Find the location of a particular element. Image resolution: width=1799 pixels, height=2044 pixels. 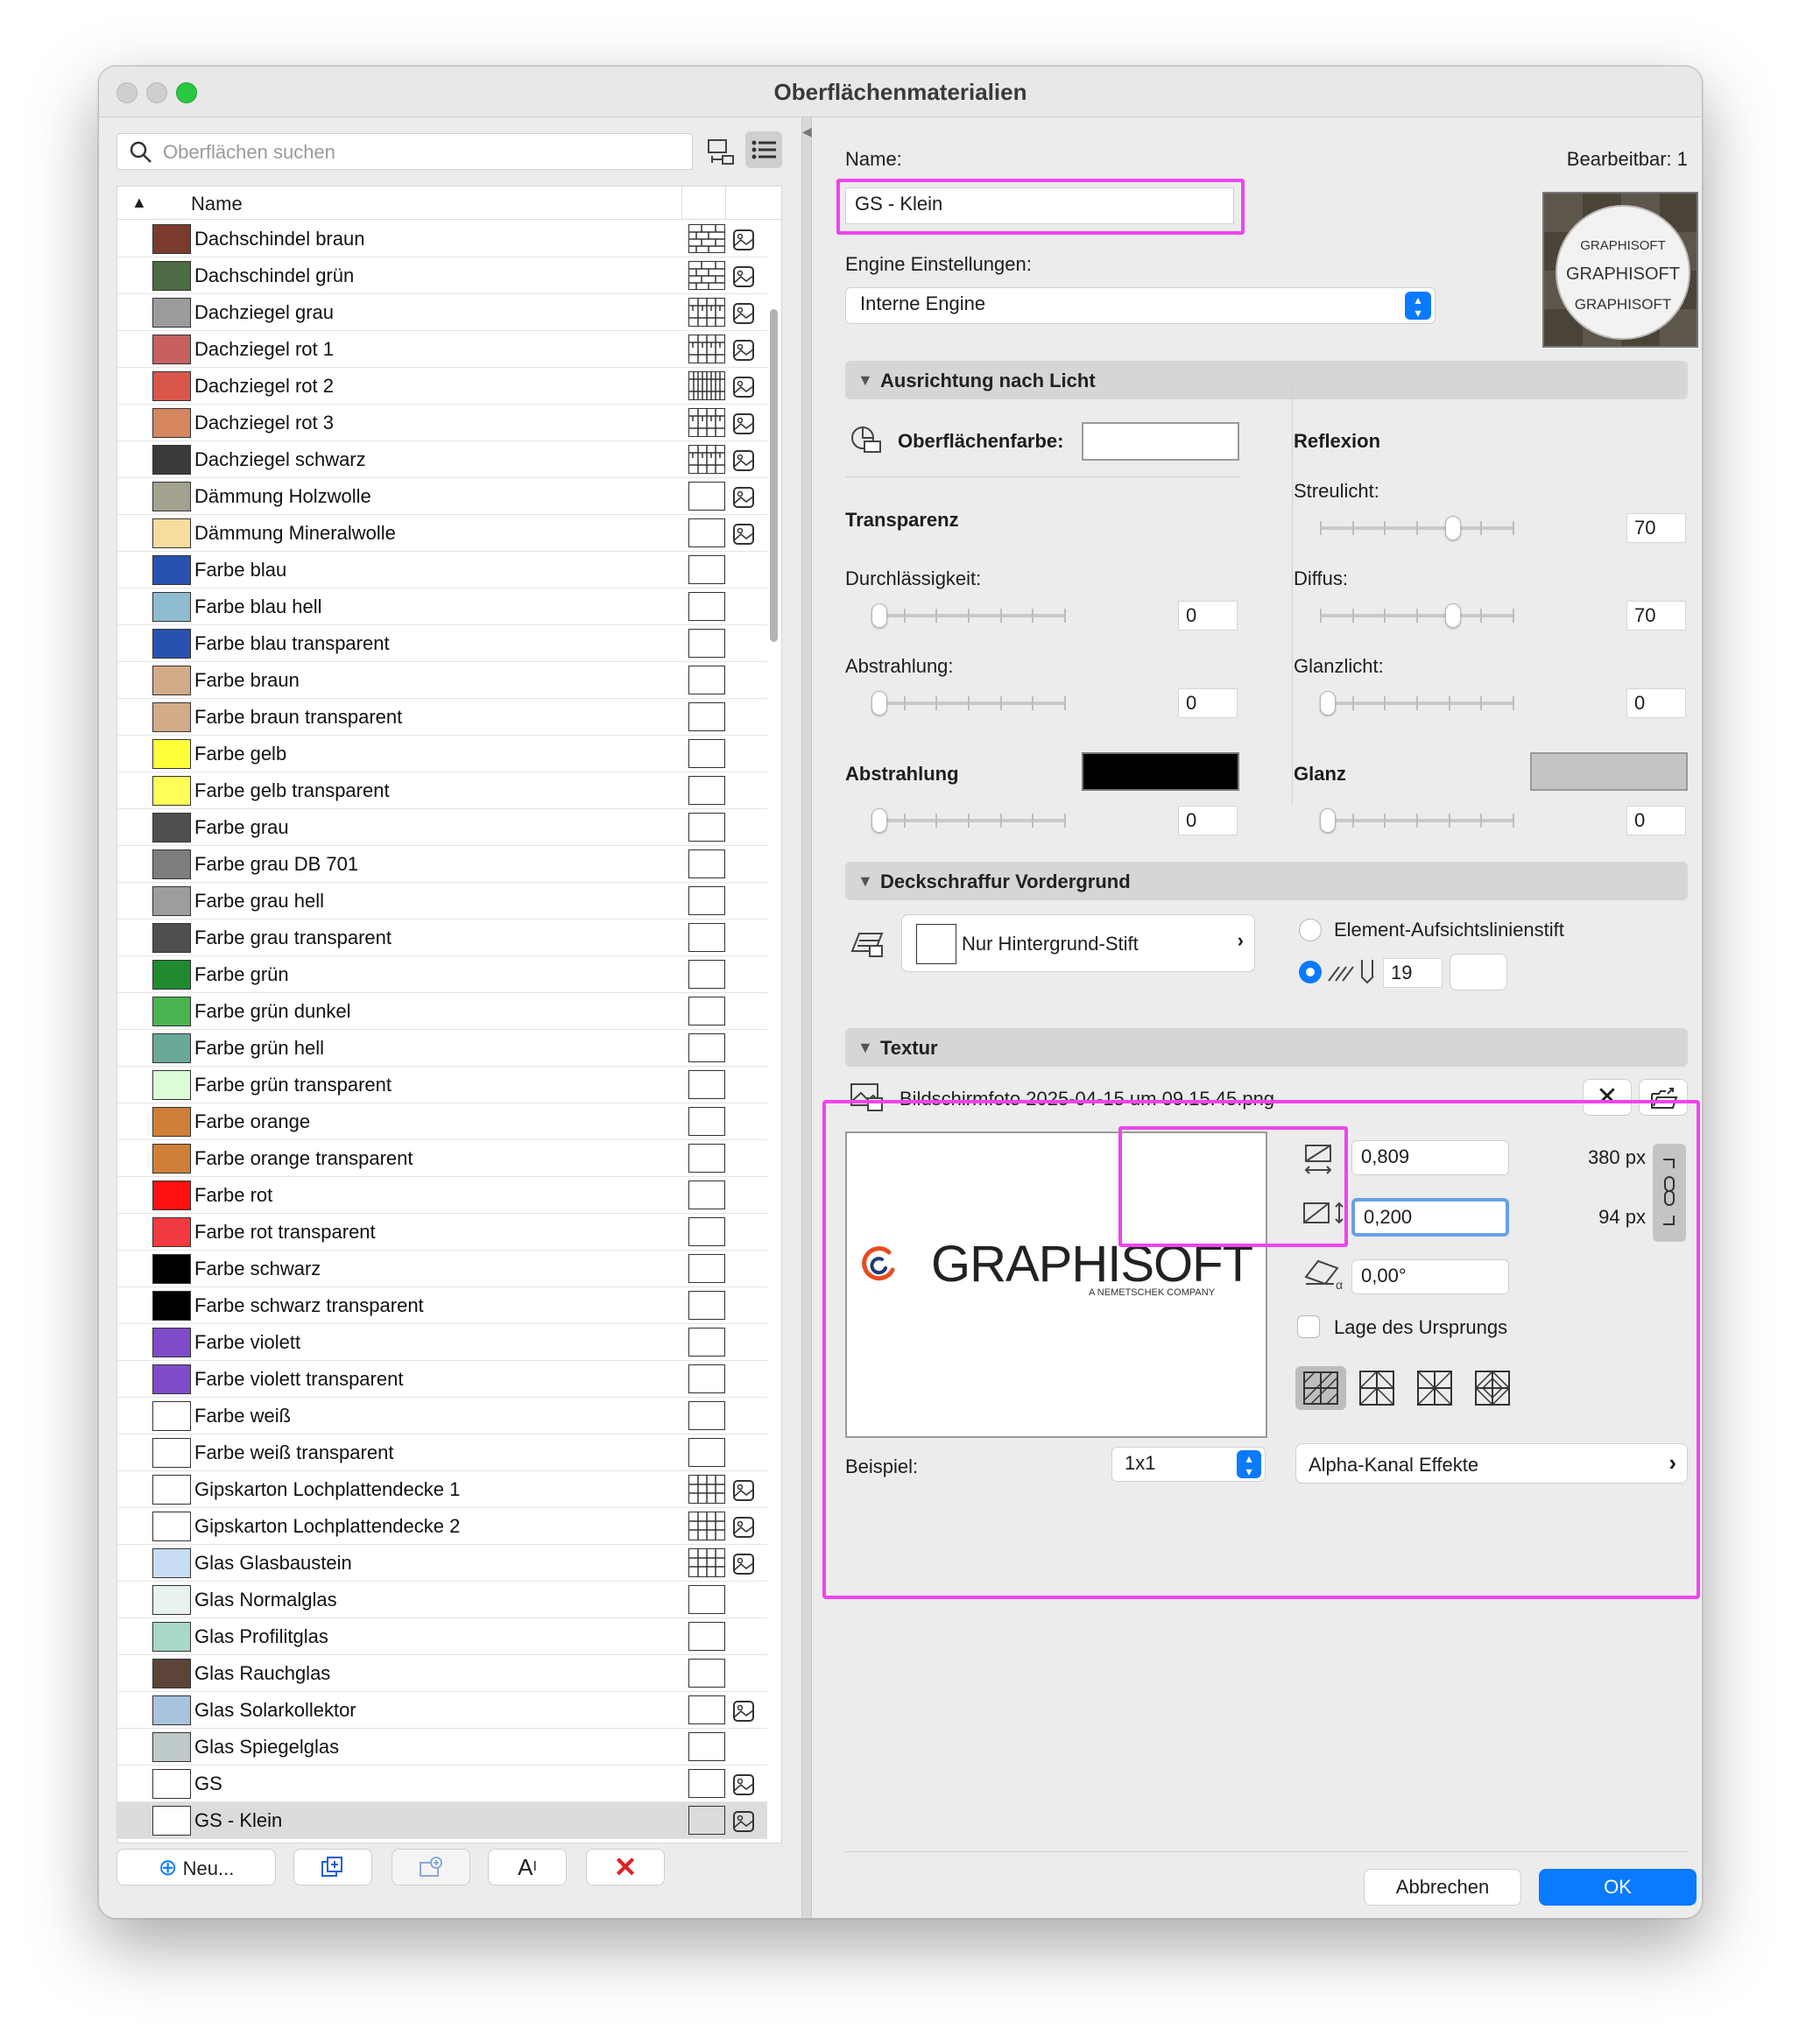

list-item: Farbe grau is located at coordinates (442, 827).